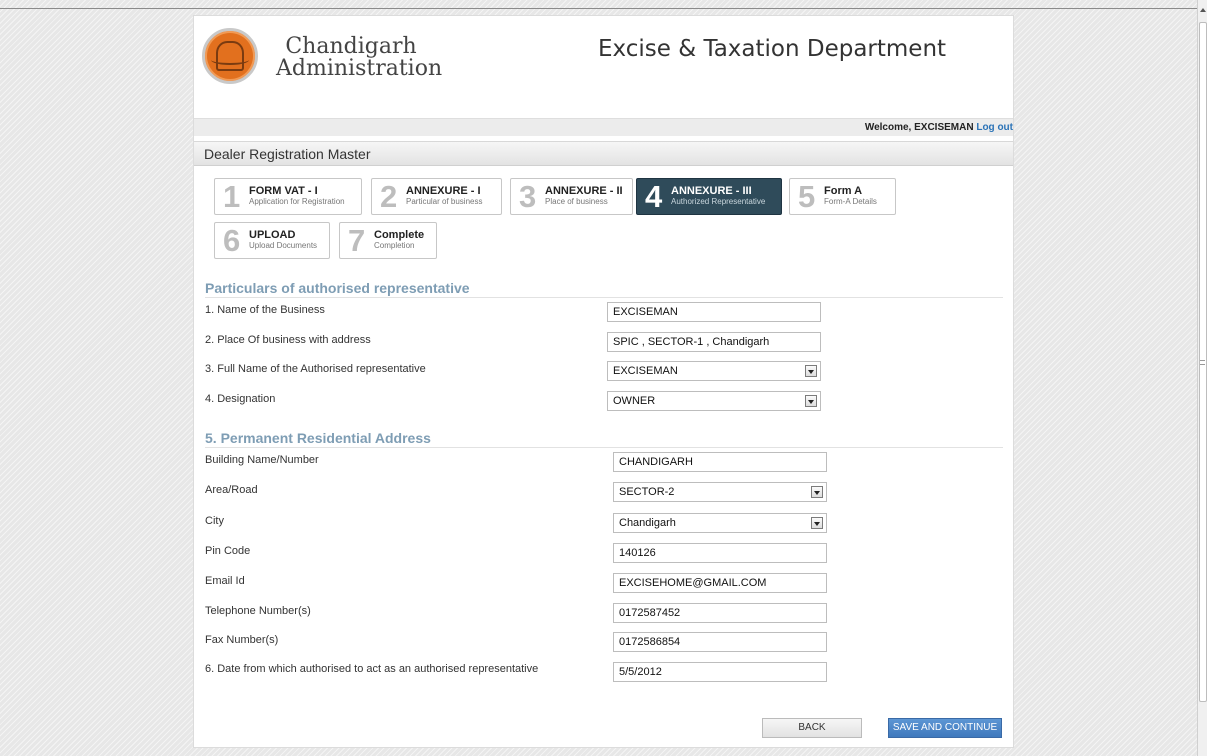 The image size is (1207, 756). I want to click on scrollbar-grip-icon, so click(1202, 362).